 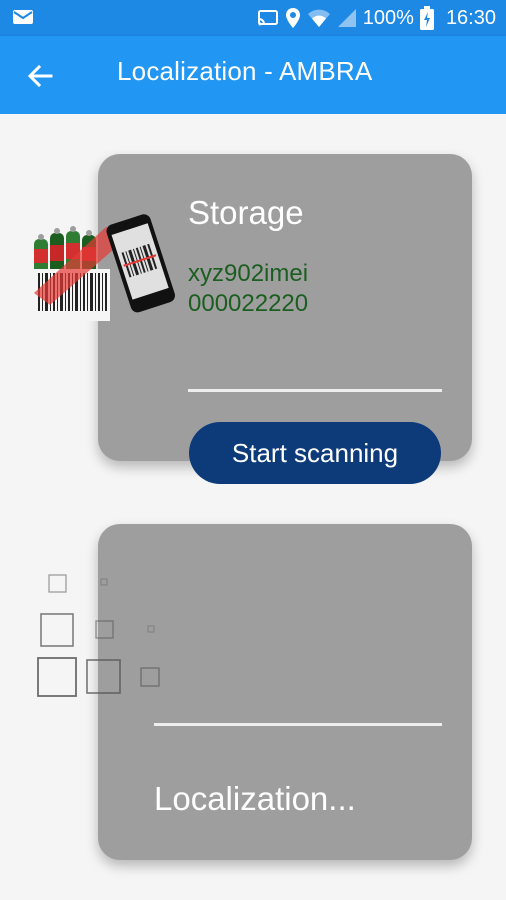 I want to click on page-title: Localization - AMBRA, so click(x=245, y=71).